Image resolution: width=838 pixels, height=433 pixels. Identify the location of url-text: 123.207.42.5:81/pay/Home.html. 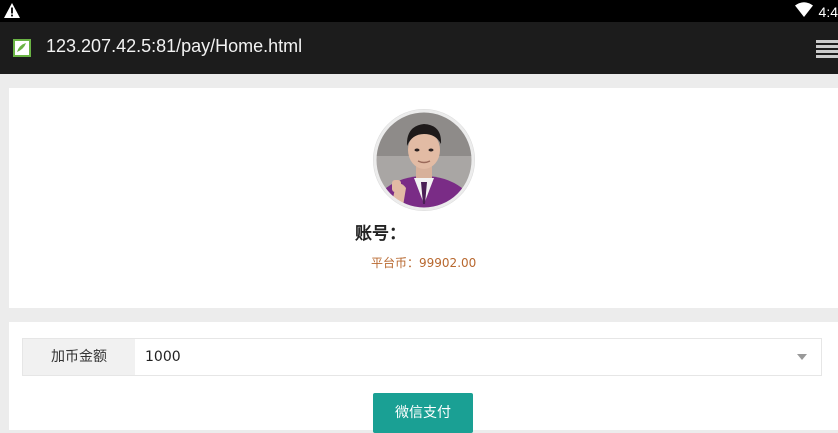
(174, 46).